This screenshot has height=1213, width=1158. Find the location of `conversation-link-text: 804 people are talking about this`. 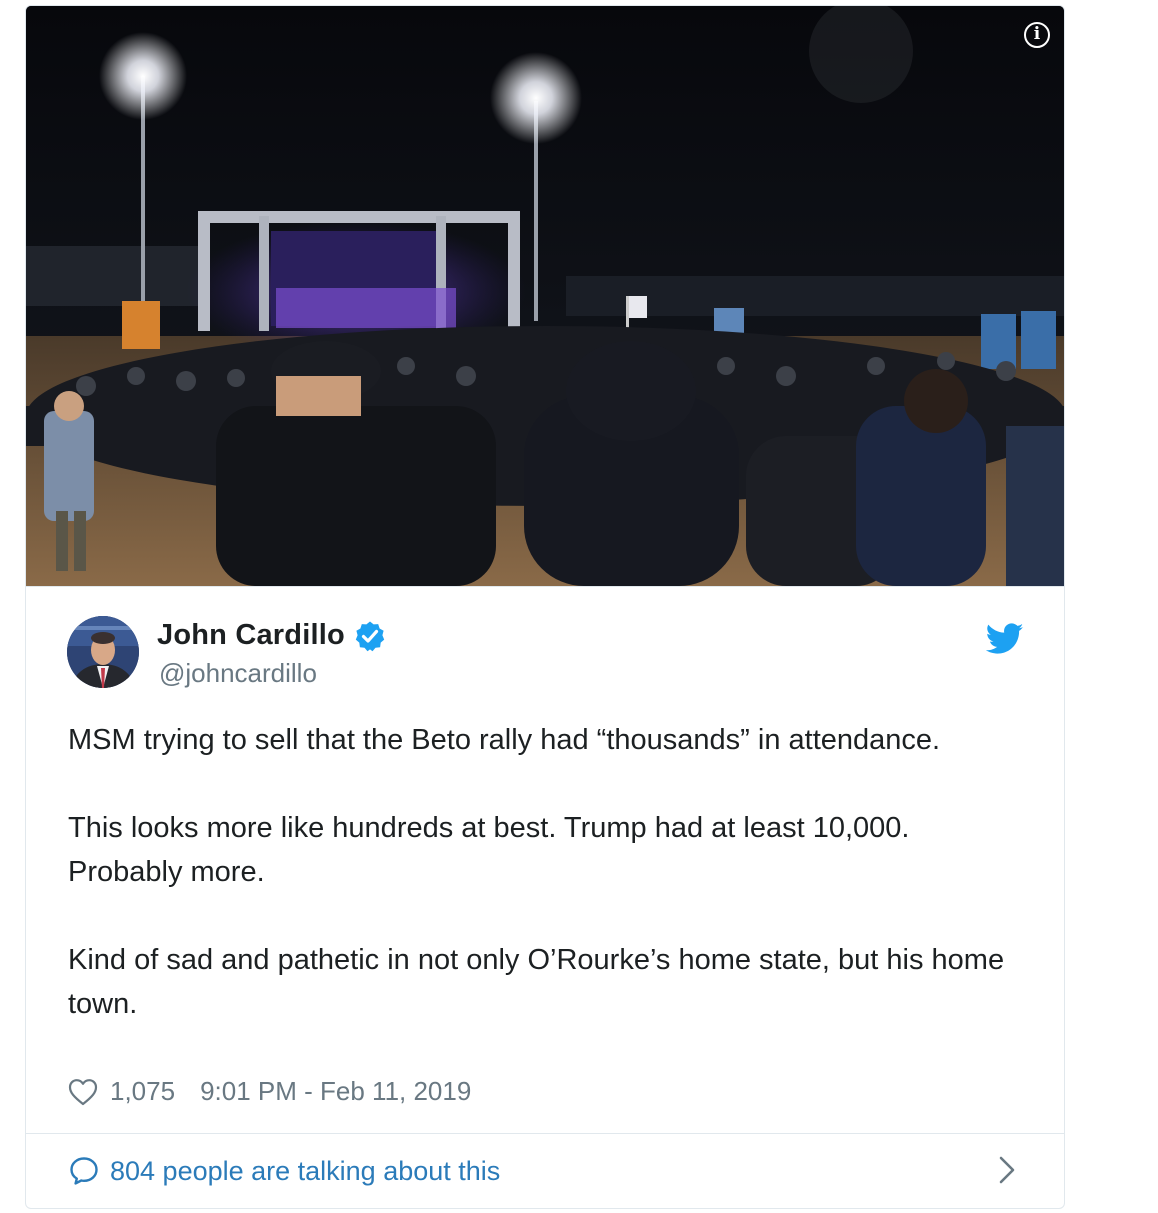

conversation-link-text: 804 people are talking about this is located at coordinates (305, 1171).